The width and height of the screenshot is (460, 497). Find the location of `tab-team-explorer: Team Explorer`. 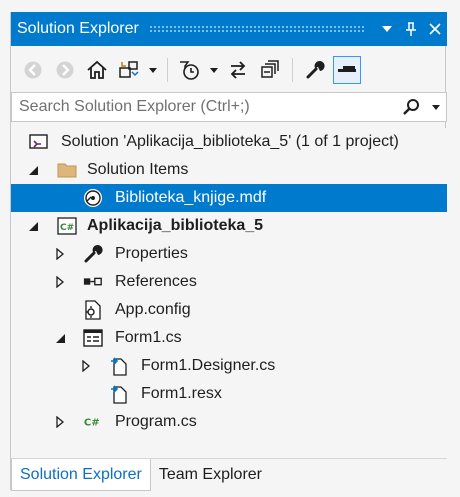

tab-team-explorer: Team Explorer is located at coordinates (210, 475).